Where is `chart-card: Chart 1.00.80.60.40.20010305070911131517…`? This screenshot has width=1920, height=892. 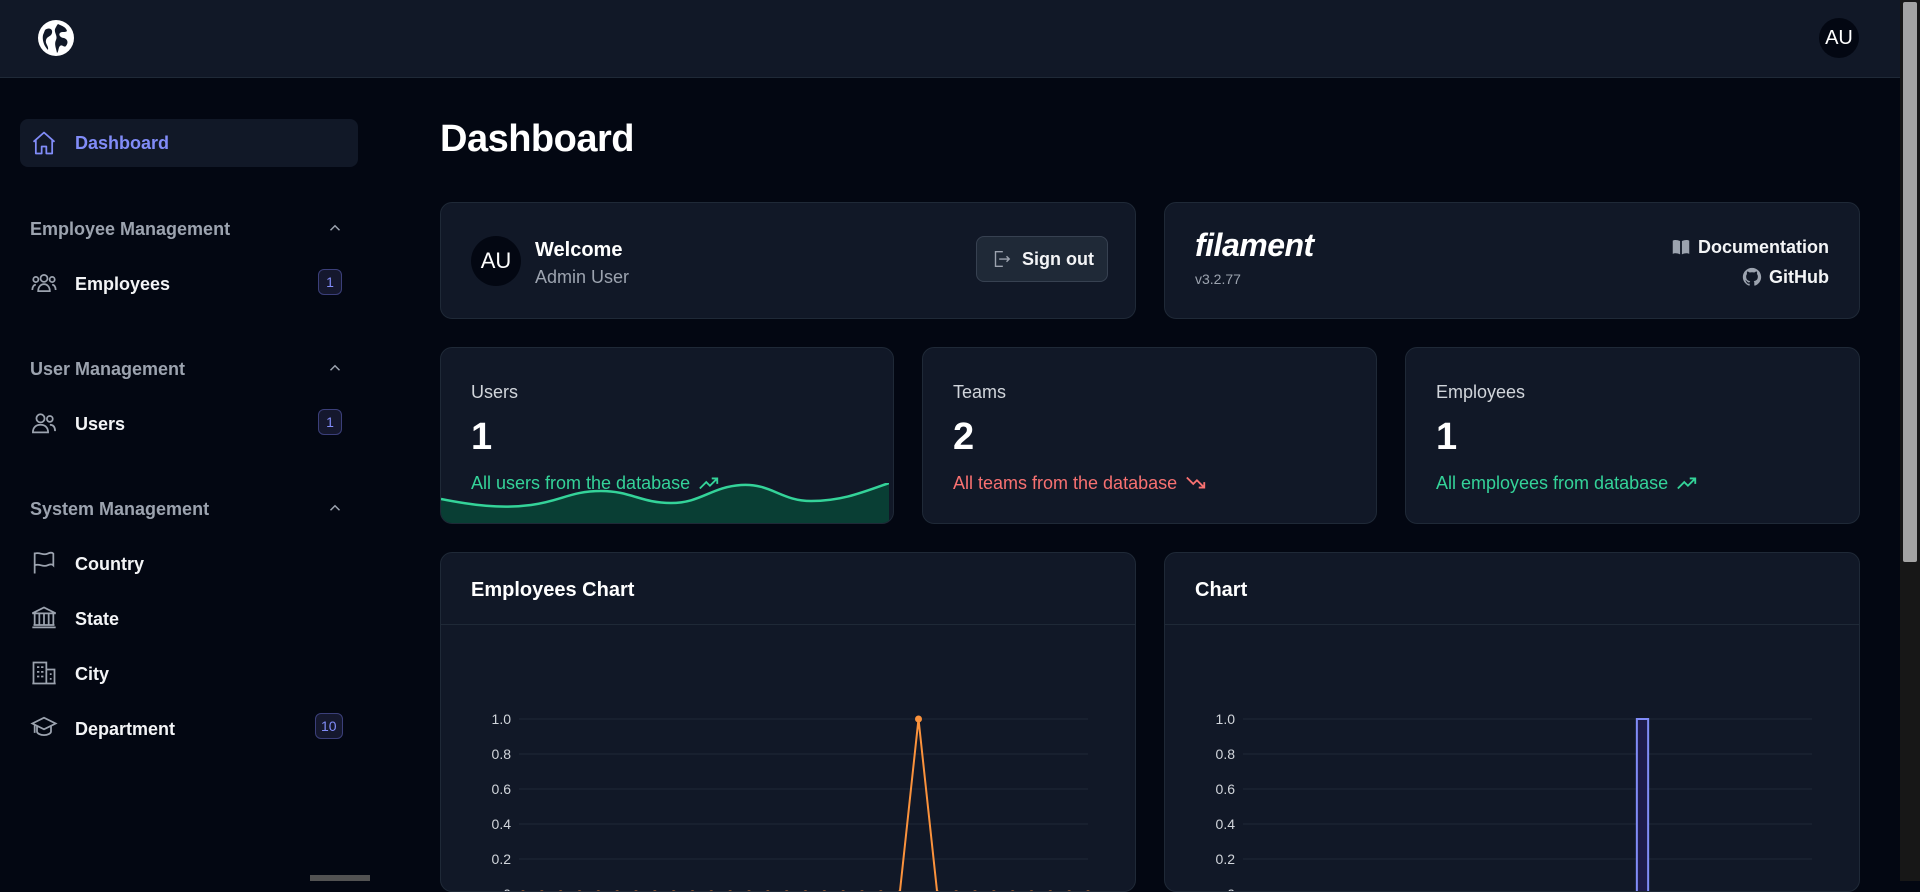
chart-card: Chart 1.00.80.60.40.20010305070911131517… is located at coordinates (1512, 722).